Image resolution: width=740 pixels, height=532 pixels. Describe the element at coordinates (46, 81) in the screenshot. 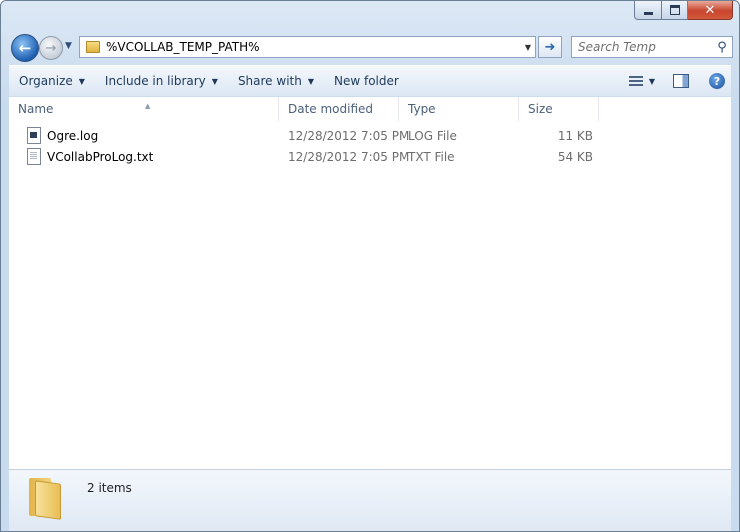

I see `organize-label: Organize` at that location.